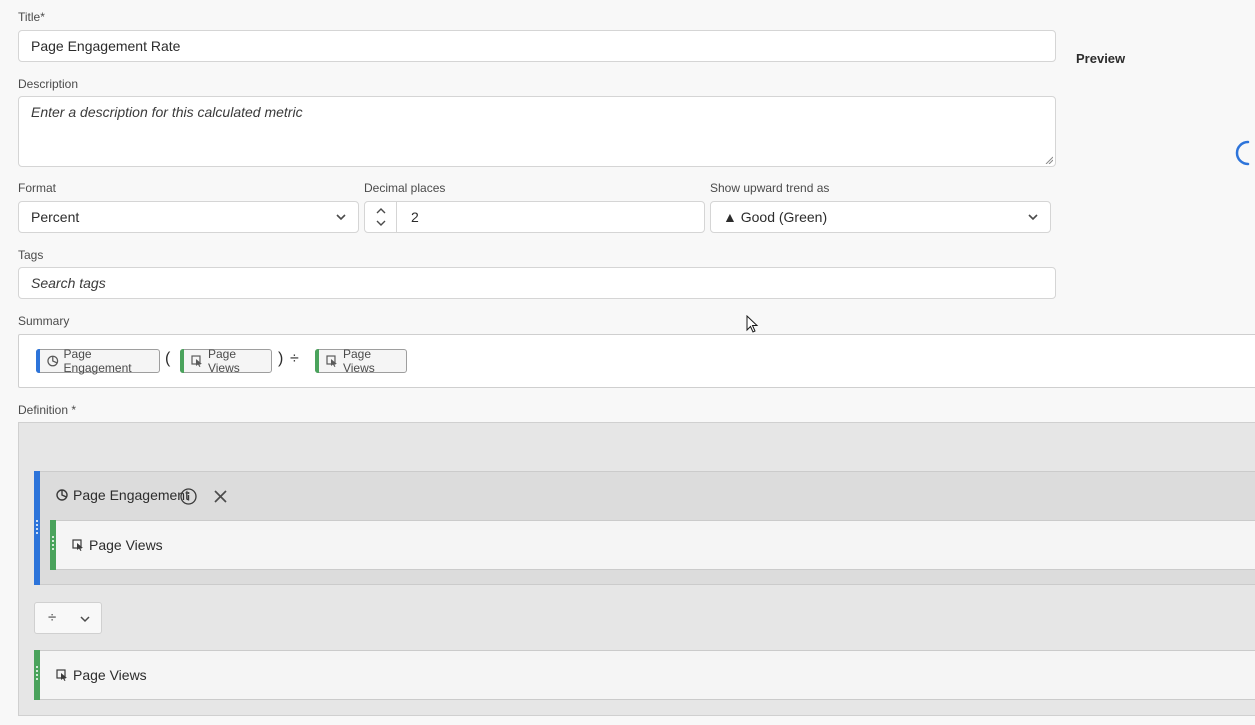 The image size is (1255, 725). What do you see at coordinates (220, 496) in the screenshot?
I see `close-icon` at bounding box center [220, 496].